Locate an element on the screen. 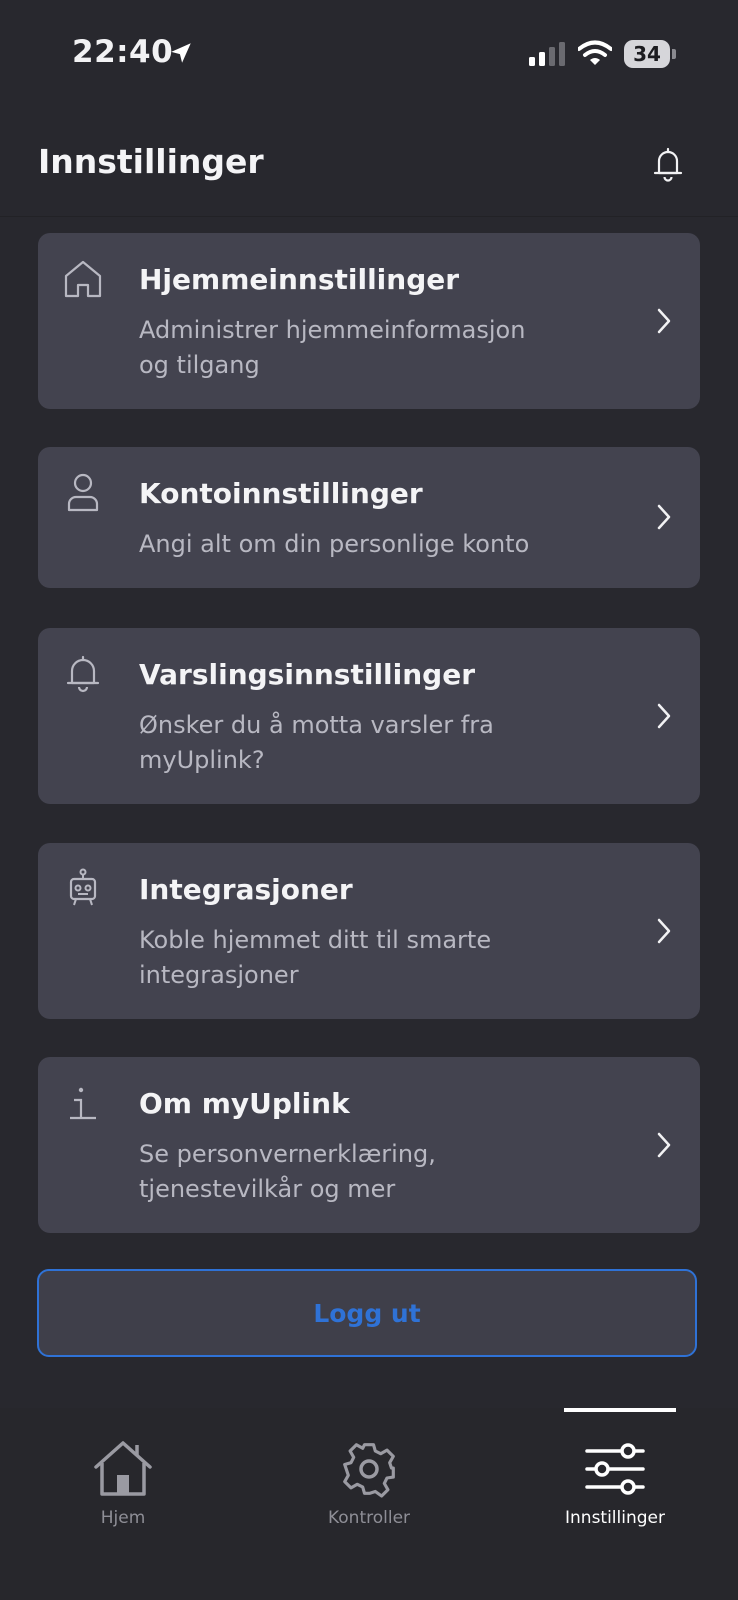 Image resolution: width=738 pixels, height=1600 pixels. settings-card-desc: Administrer hjemmeinformasjon og tilgang is located at coordinates (332, 347).